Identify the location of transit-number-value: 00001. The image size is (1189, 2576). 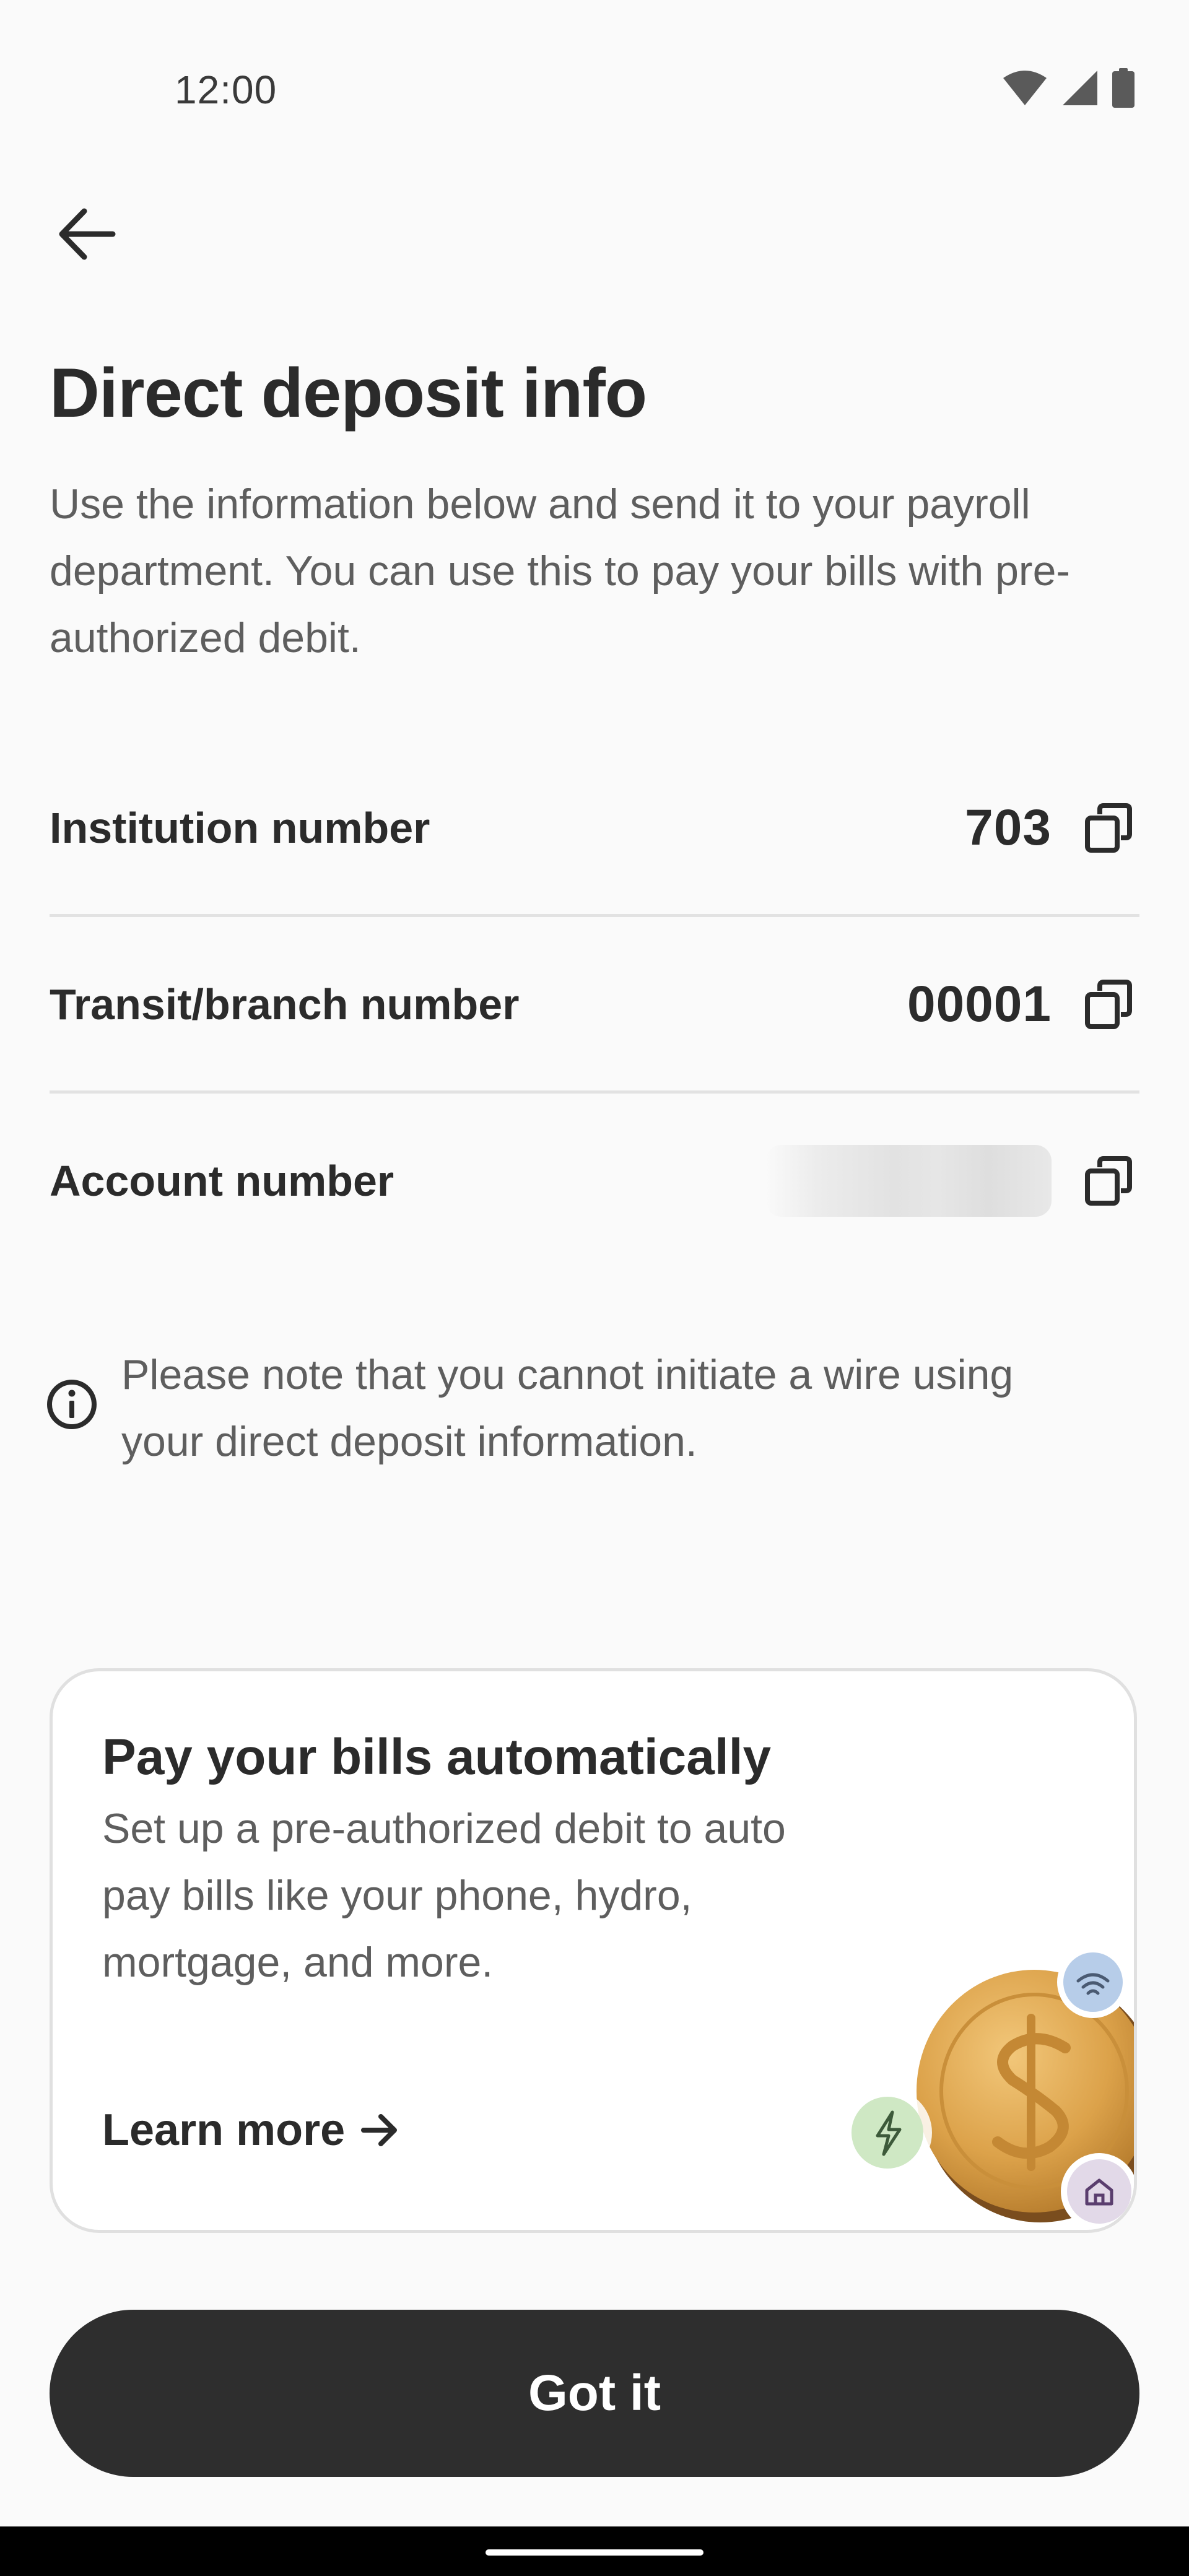
(979, 1004).